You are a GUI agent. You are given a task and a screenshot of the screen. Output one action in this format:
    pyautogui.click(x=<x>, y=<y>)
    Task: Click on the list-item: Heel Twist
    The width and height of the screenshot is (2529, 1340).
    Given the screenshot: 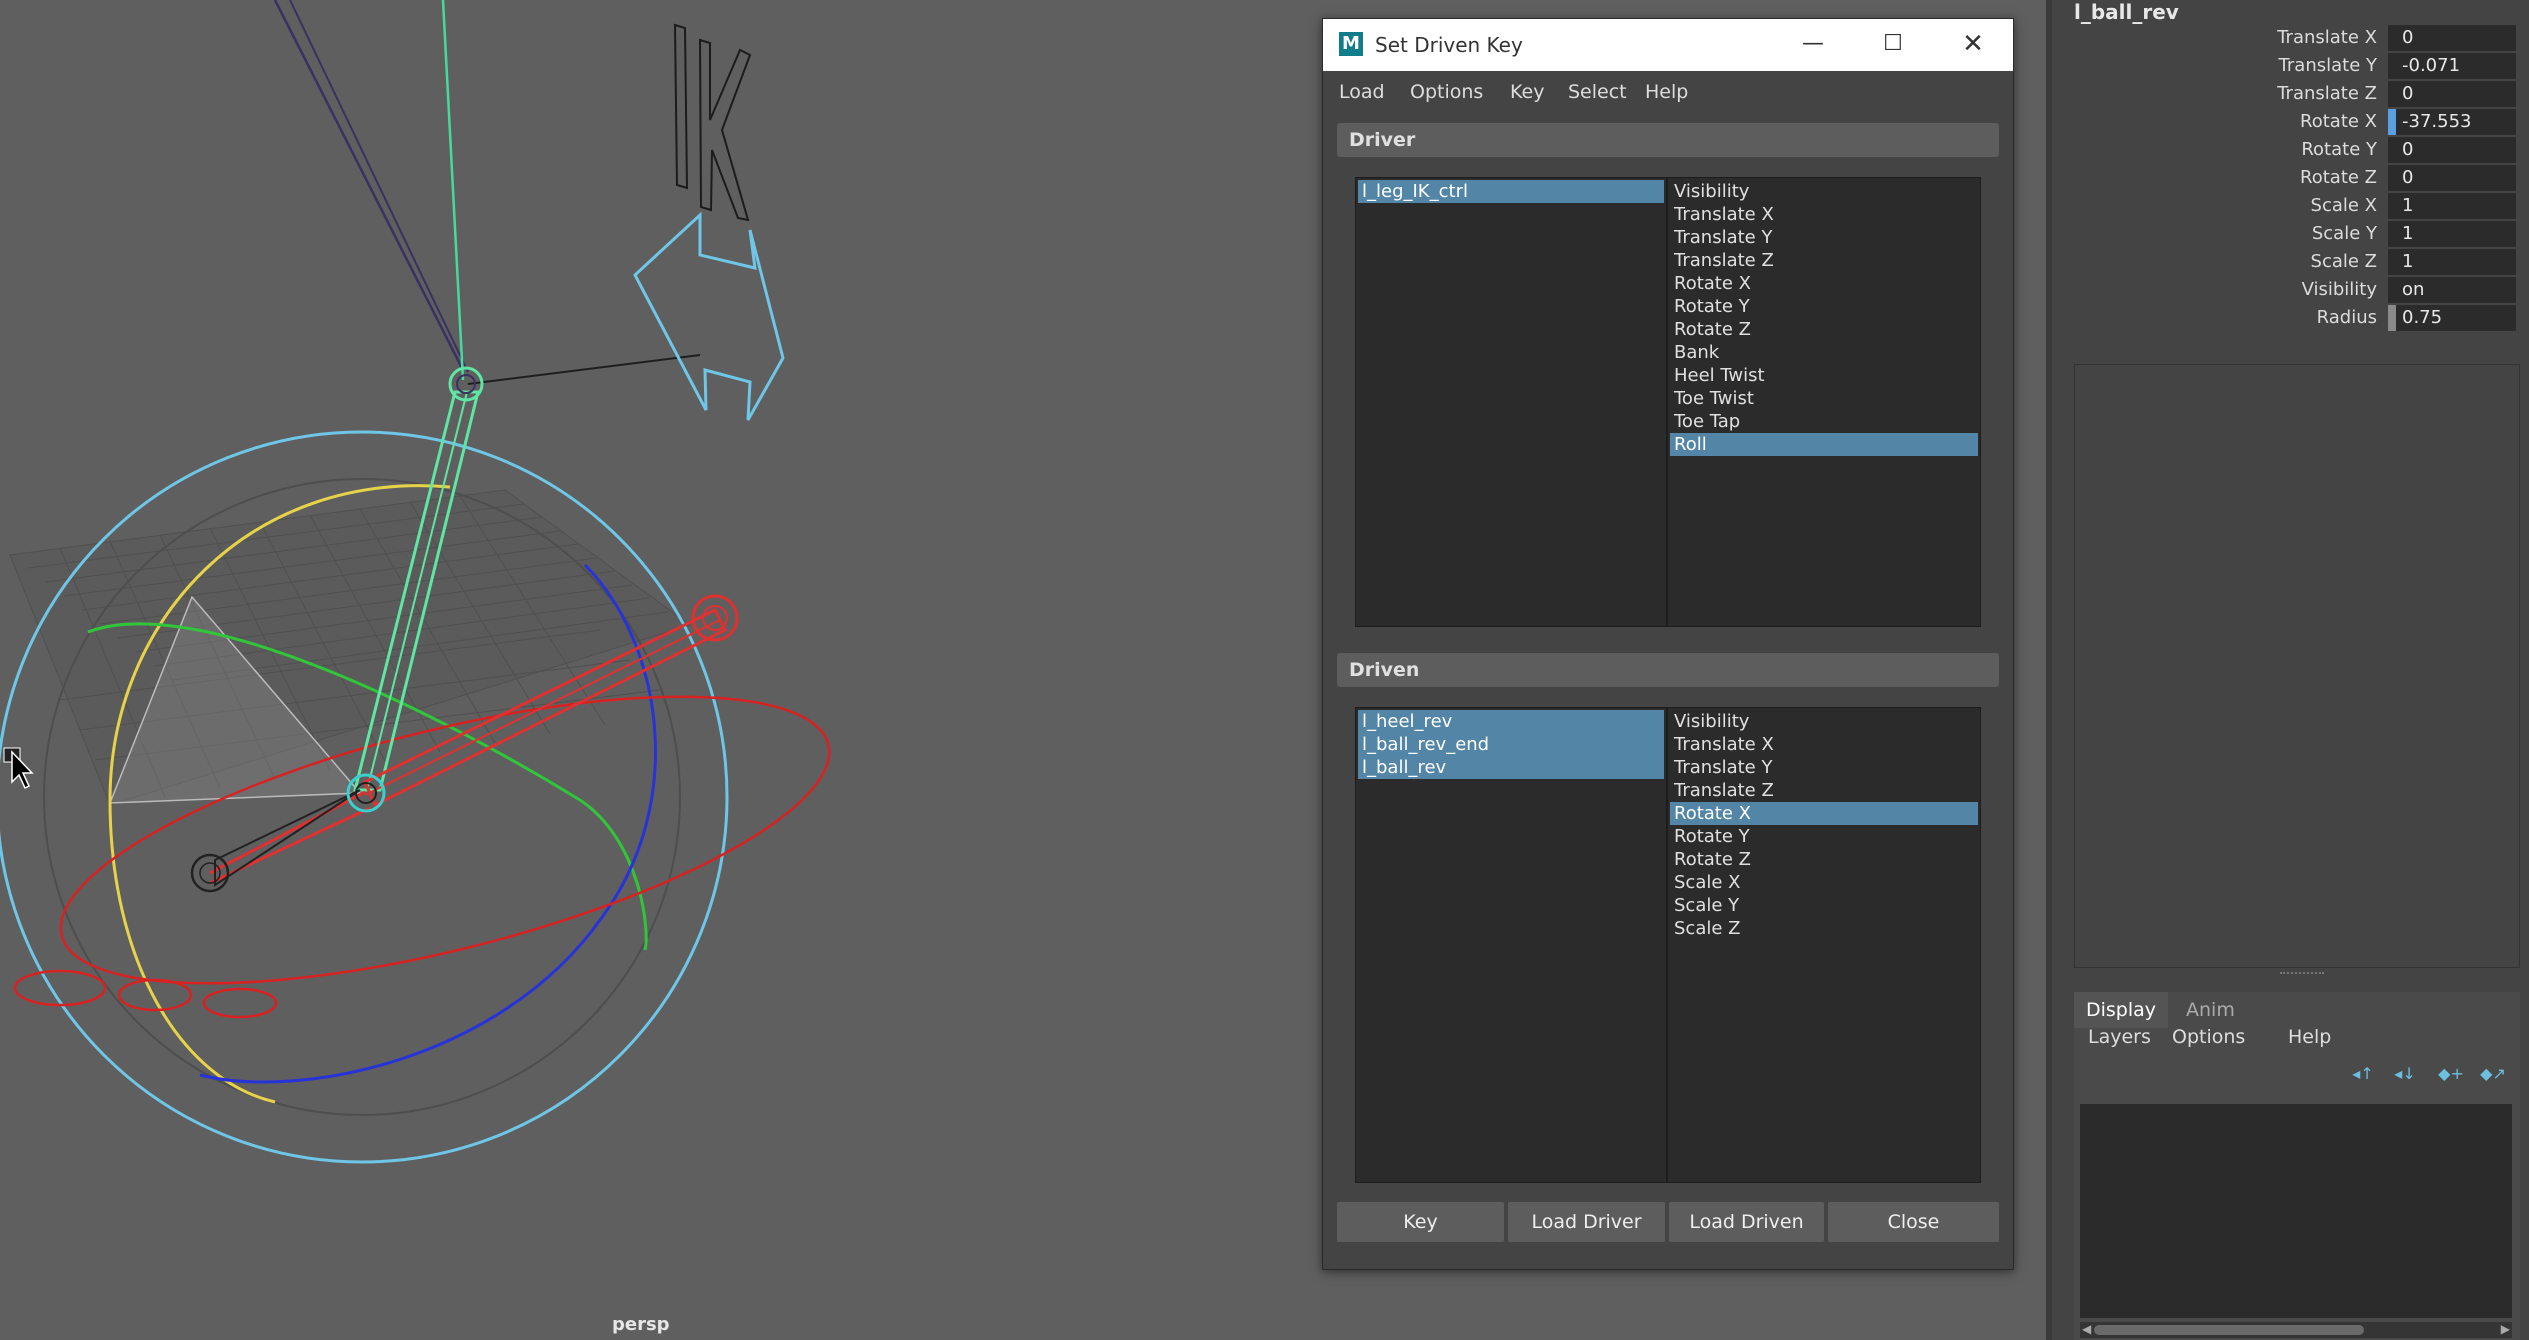 What is the action you would take?
    pyautogui.click(x=1824, y=375)
    